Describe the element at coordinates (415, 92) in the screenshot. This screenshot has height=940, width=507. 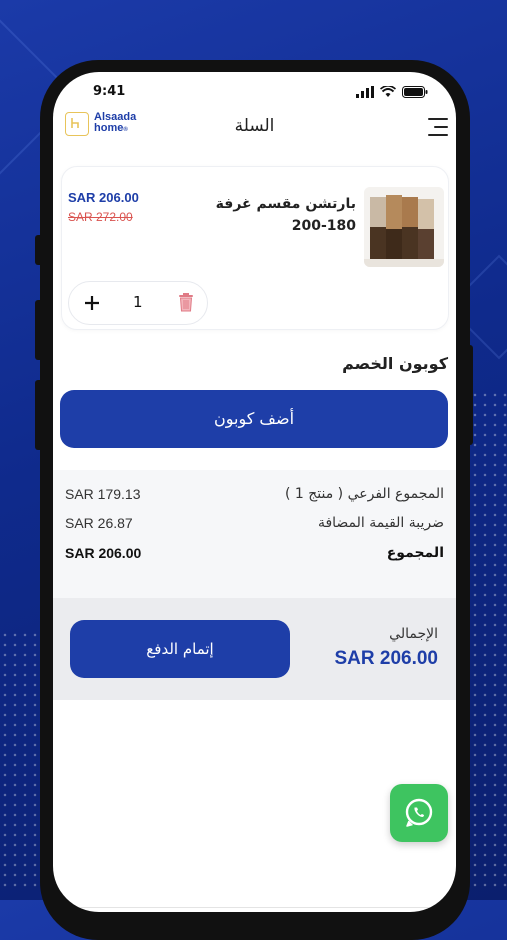
I see `battery-icon` at that location.